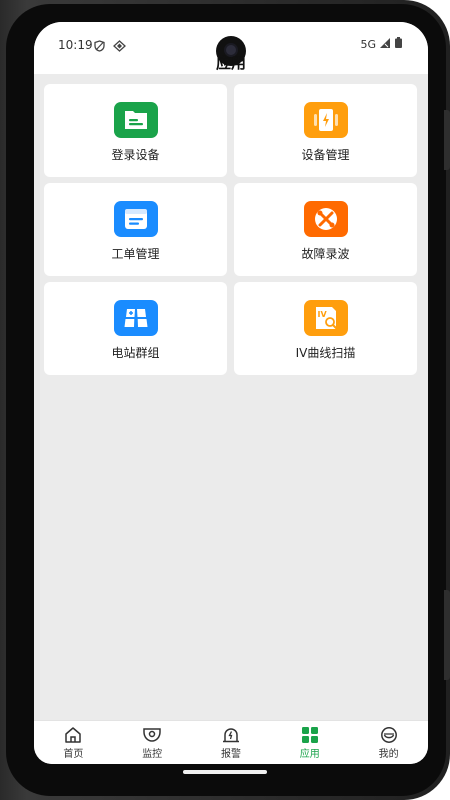 This screenshot has width=450, height=800. Describe the element at coordinates (322, 314) in the screenshot. I see `svg-text: IV` at that location.